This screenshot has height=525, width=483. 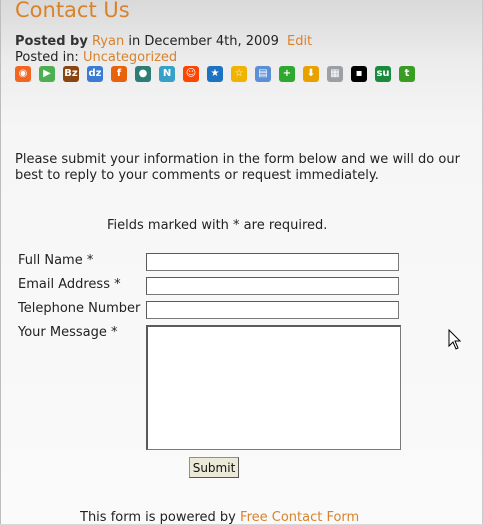 What do you see at coordinates (158, 517) in the screenshot?
I see `powered-by-text: This form is powered by` at bounding box center [158, 517].